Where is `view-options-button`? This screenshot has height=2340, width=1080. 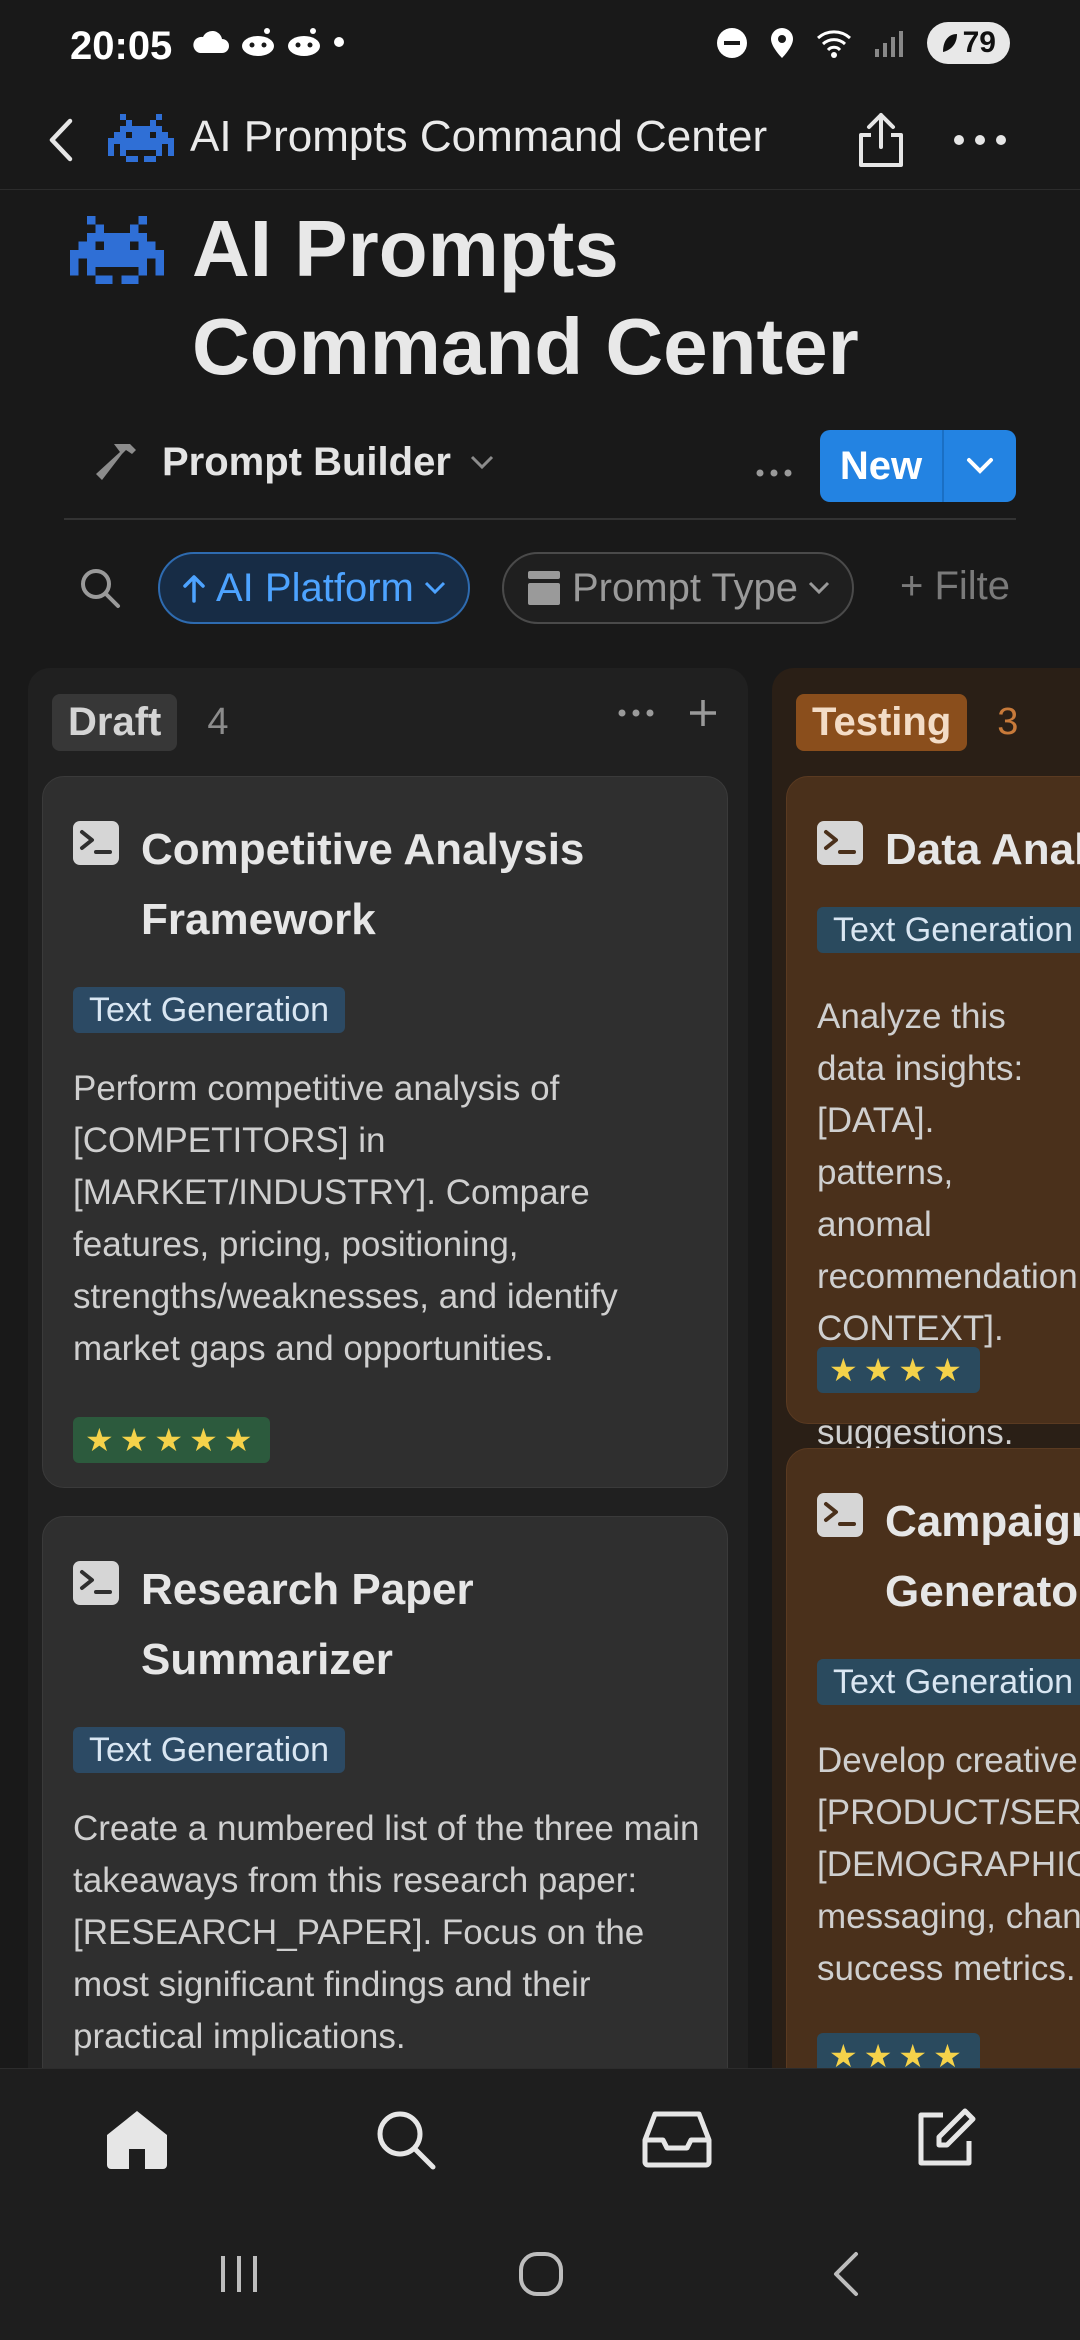
view-options-button is located at coordinates (774, 473).